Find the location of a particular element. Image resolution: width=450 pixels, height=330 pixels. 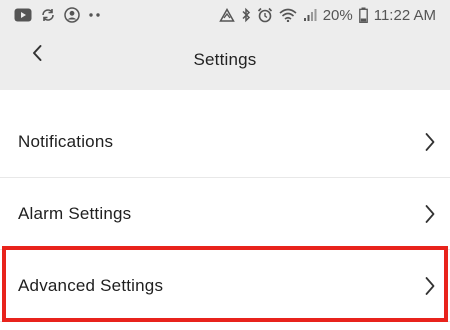

alarm-settings-label: Alarm Settings is located at coordinates (75, 213).